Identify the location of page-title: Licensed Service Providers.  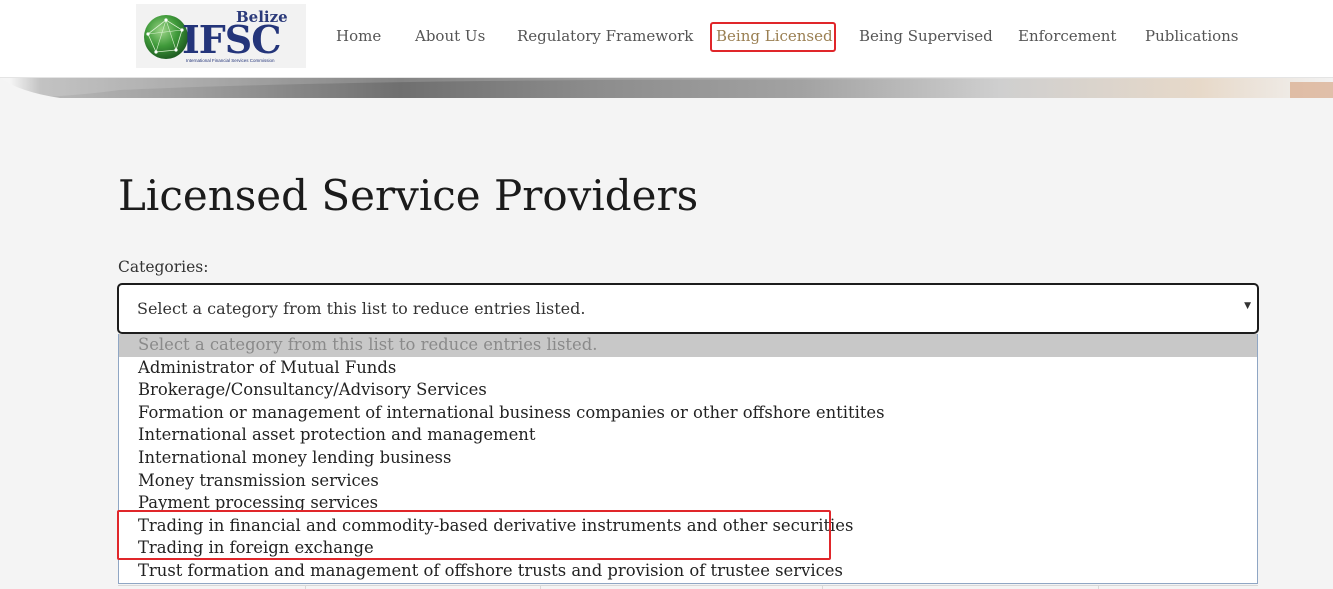
(408, 195).